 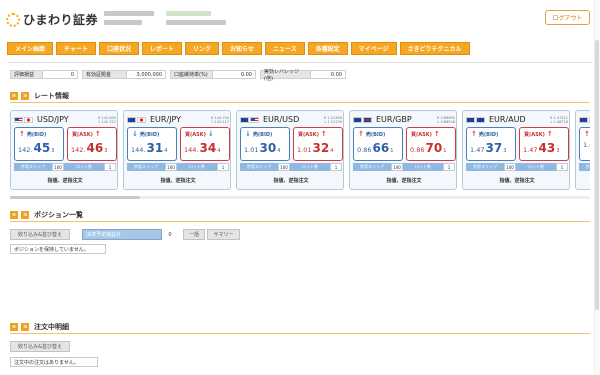 What do you see at coordinates (219, 119) in the screenshot?
I see `high-low: H 144.750 L 144.217` at bounding box center [219, 119].